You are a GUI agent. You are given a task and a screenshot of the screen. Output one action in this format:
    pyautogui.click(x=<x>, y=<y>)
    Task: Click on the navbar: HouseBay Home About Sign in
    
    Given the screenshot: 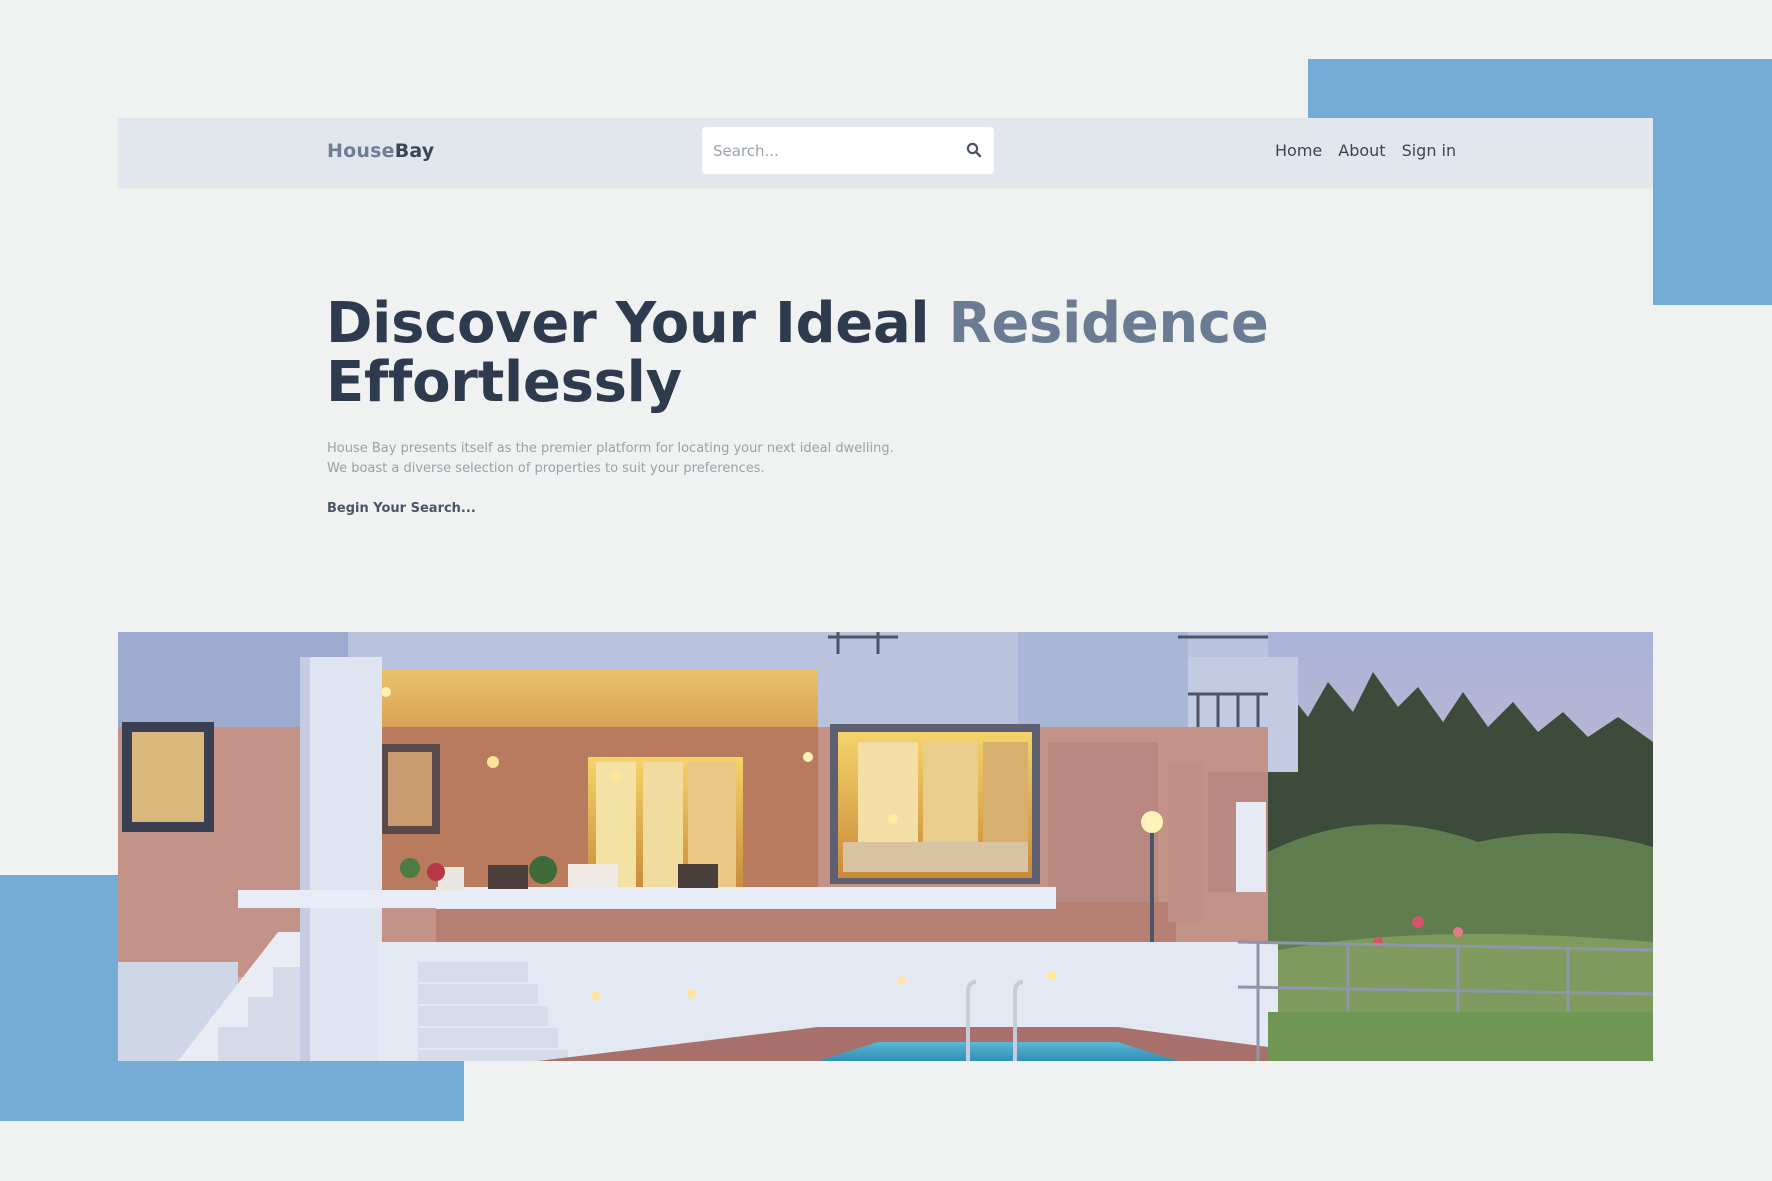 What is the action you would take?
    pyautogui.click(x=885, y=152)
    